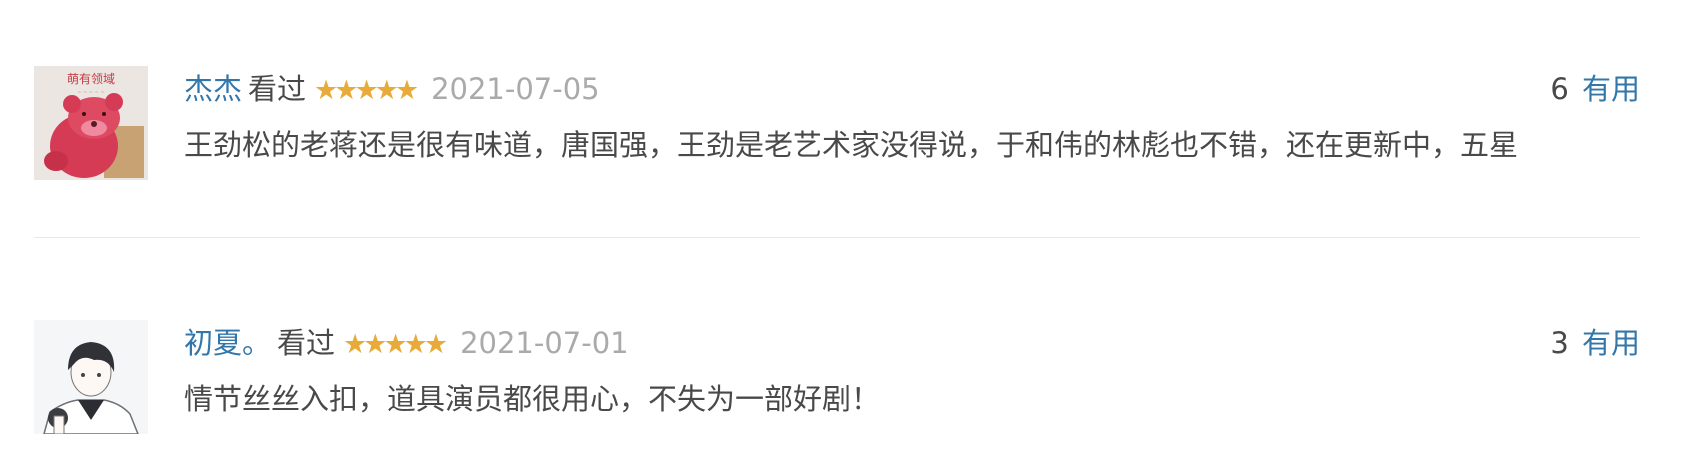 The width and height of the screenshot is (1684, 466). What do you see at coordinates (91, 79) in the screenshot?
I see `avatar-logo-text: 萌有领域` at bounding box center [91, 79].